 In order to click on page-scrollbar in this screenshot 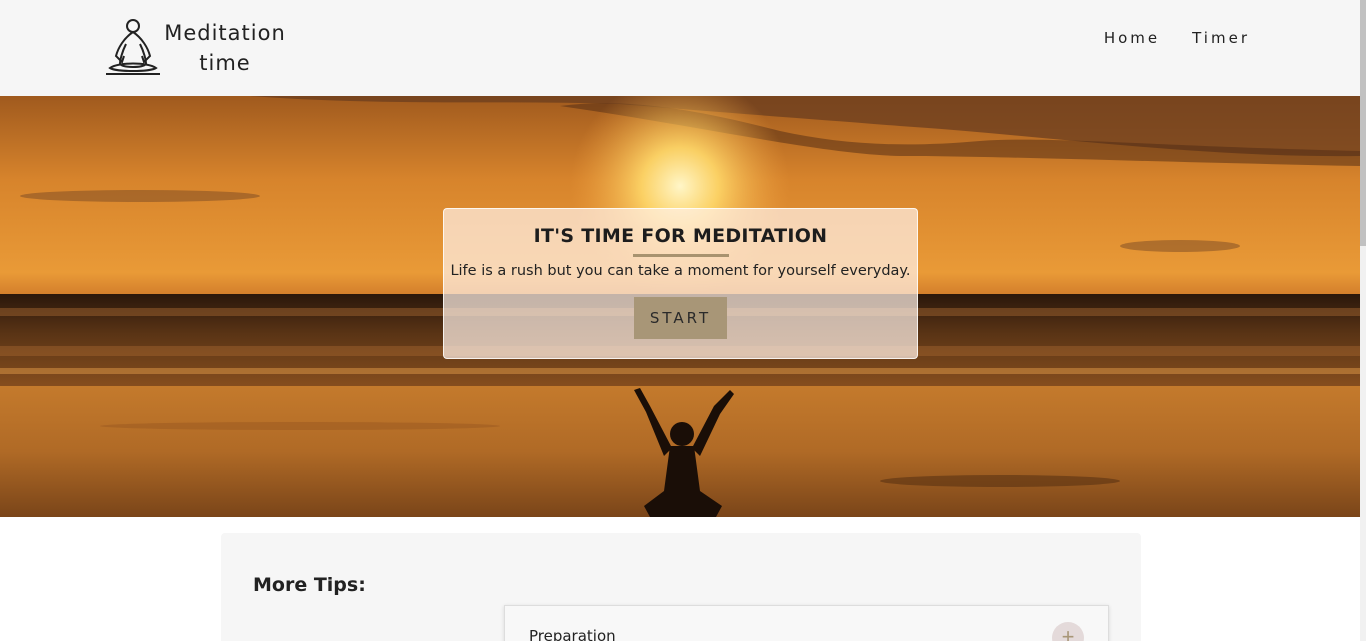, I will do `click(1363, 320)`.